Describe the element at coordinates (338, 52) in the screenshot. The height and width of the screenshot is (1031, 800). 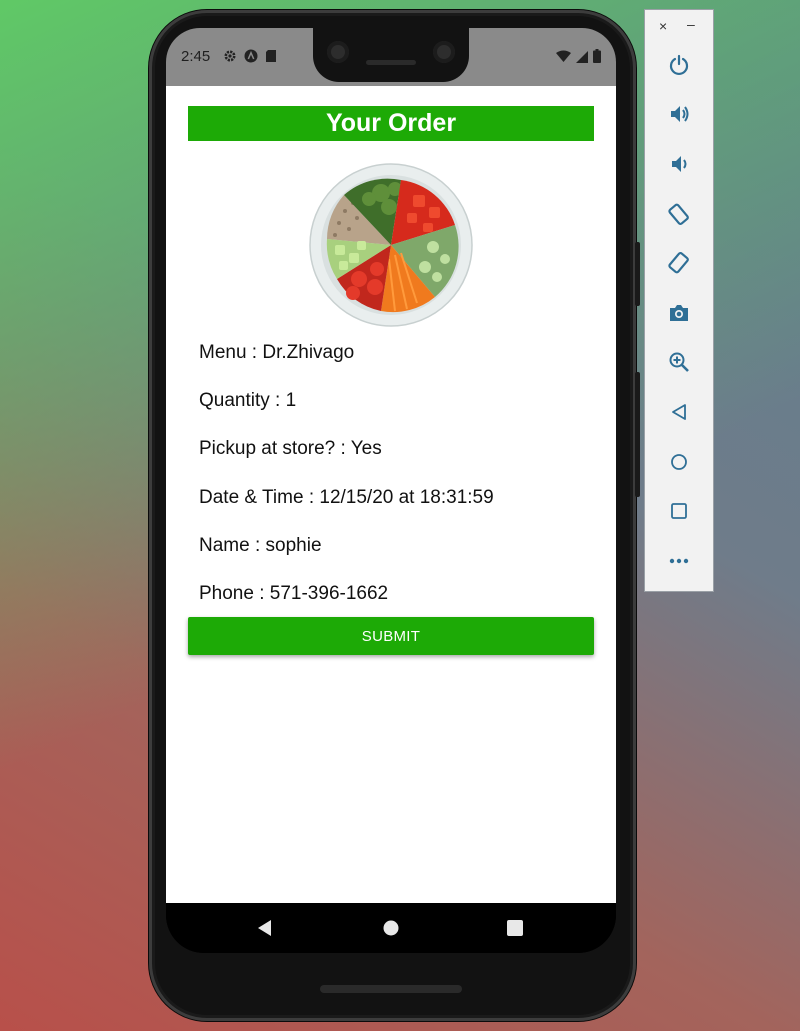
I see `front-camera` at that location.